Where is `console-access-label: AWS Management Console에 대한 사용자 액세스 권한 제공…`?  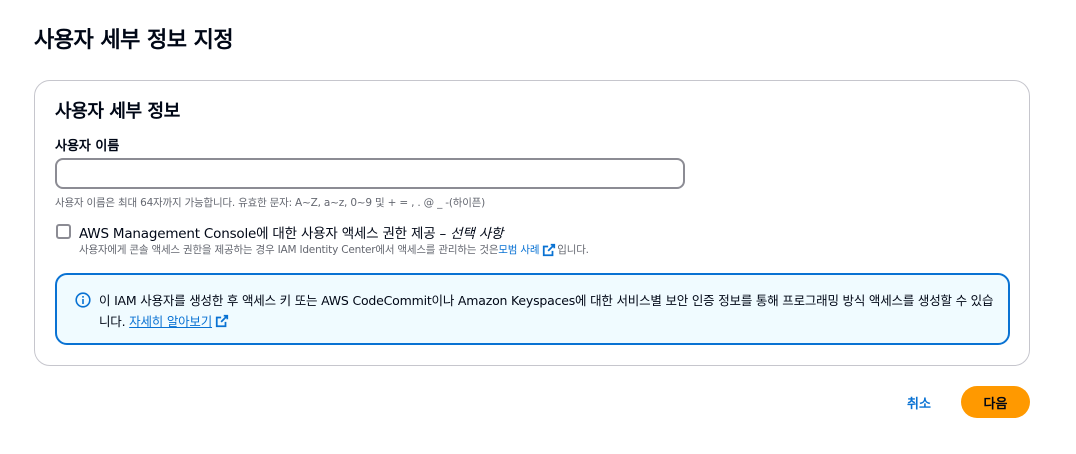
console-access-label: AWS Management Console에 대한 사용자 액세스 권한 제공… is located at coordinates (291, 232).